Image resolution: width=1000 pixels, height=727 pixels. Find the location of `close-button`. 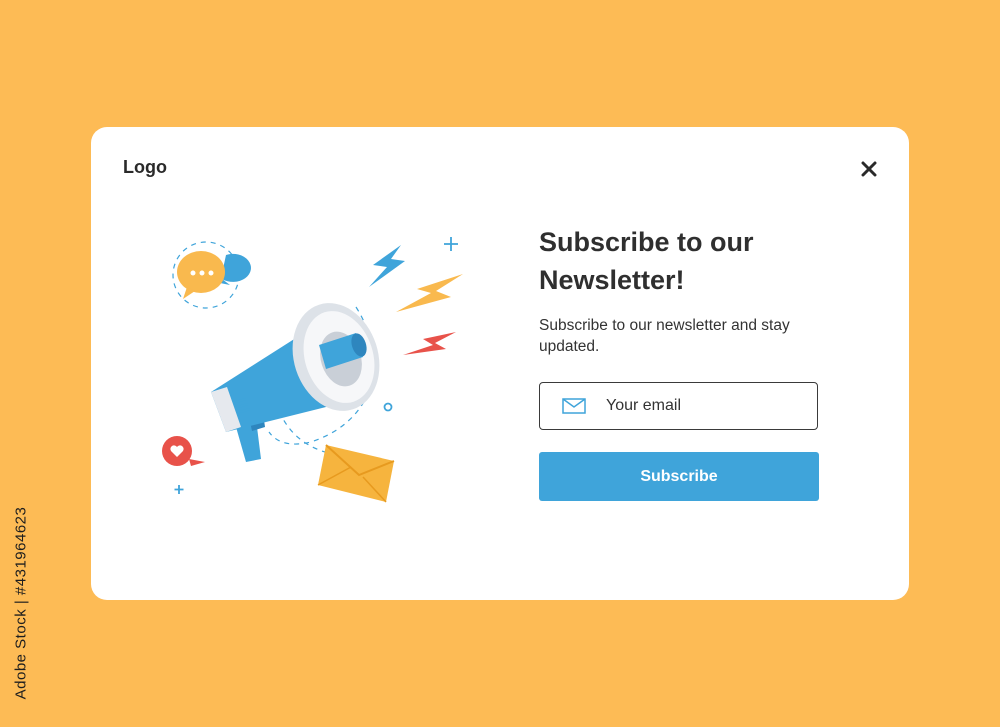

close-button is located at coordinates (869, 169).